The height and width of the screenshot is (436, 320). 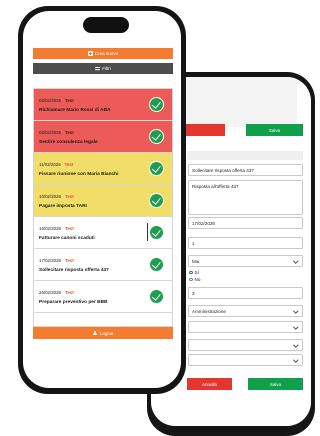 I want to click on task-card: 10/02/2026 Test Pagare imposta TARI, so click(x=103, y=201).